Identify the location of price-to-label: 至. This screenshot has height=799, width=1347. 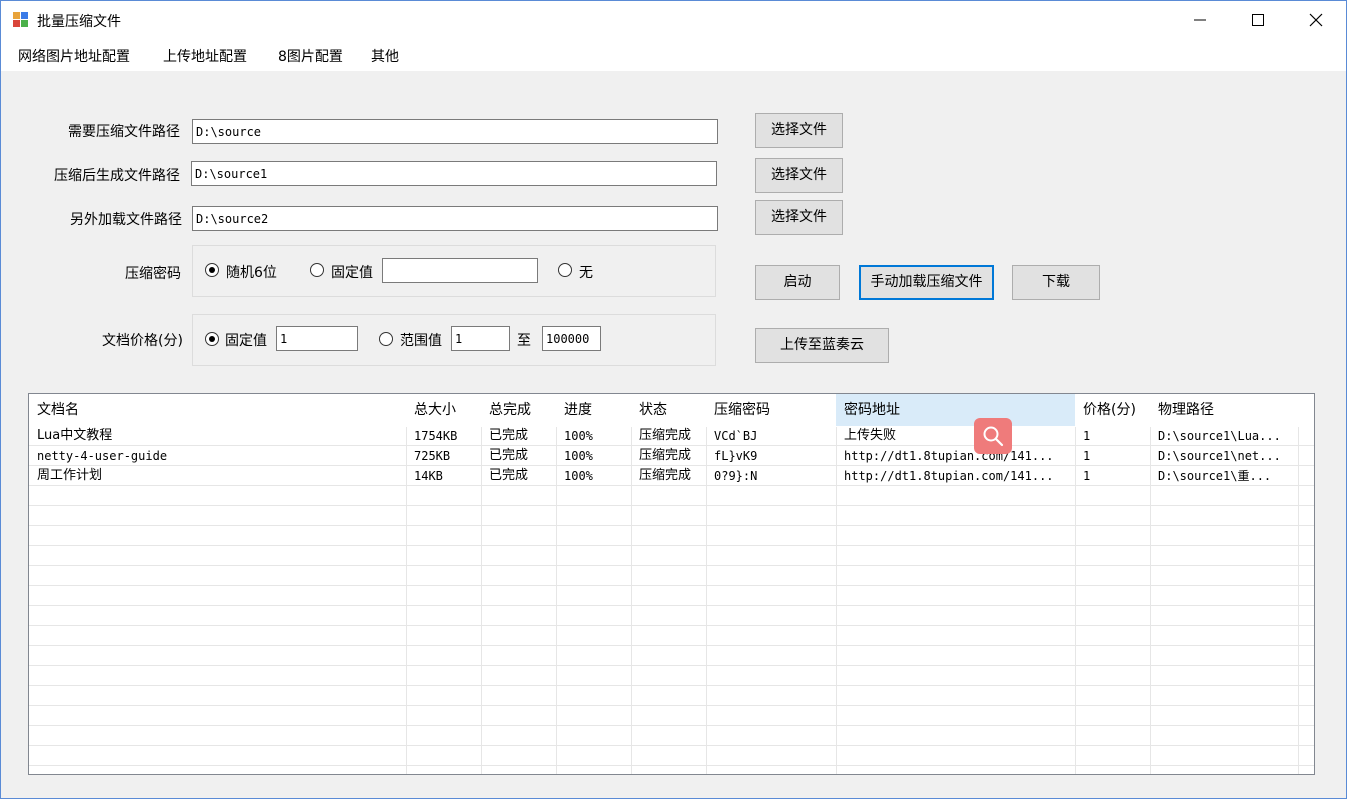
(524, 341).